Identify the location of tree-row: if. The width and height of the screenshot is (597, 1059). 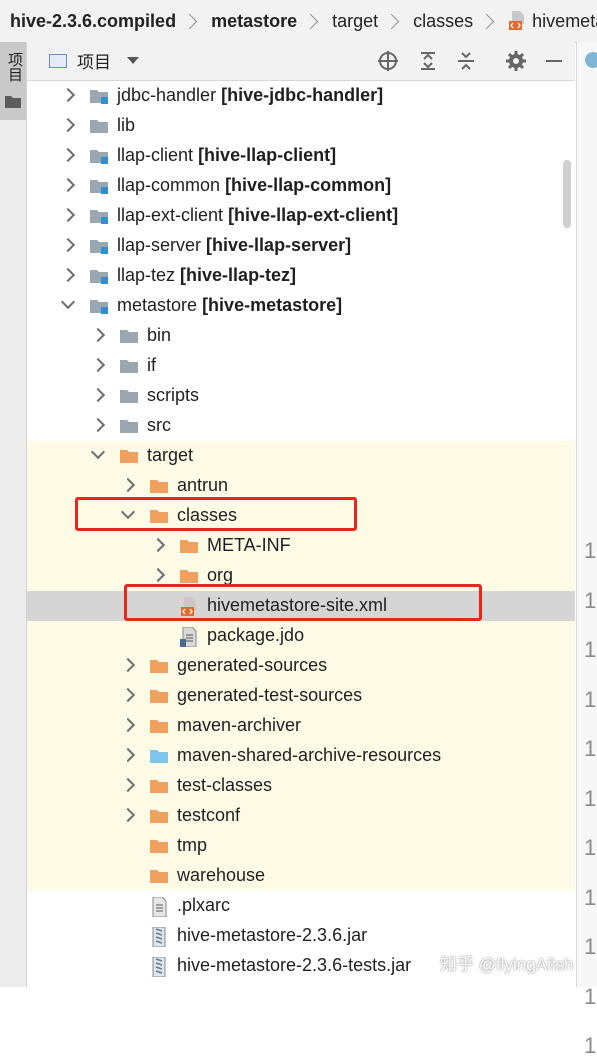
(301, 366).